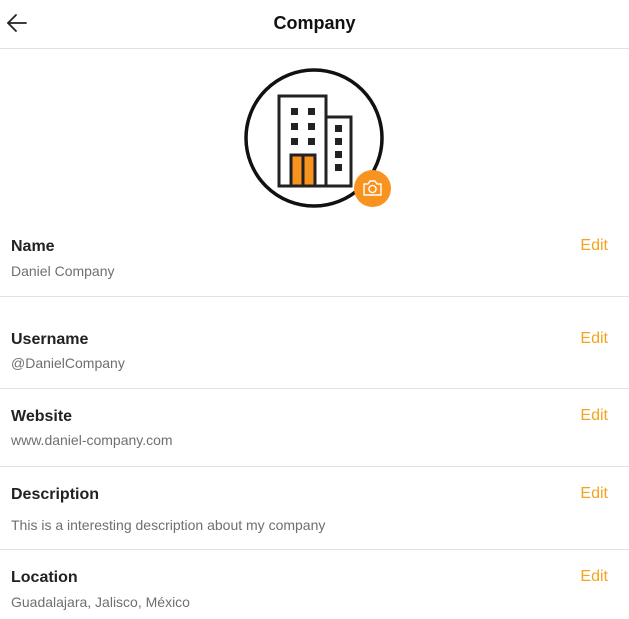 This screenshot has height=619, width=629. I want to click on field-value: www.daniel-company.com, so click(92, 440).